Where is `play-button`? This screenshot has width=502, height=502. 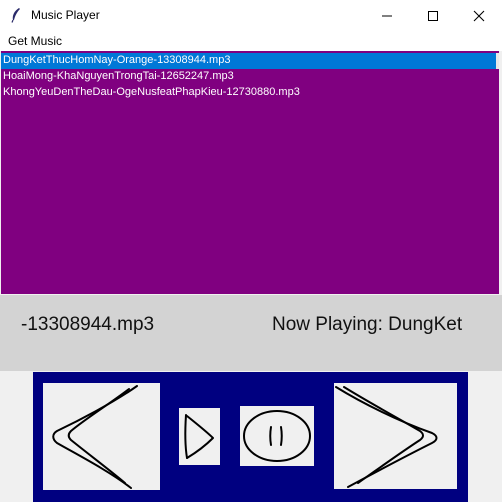
play-button is located at coordinates (199, 436).